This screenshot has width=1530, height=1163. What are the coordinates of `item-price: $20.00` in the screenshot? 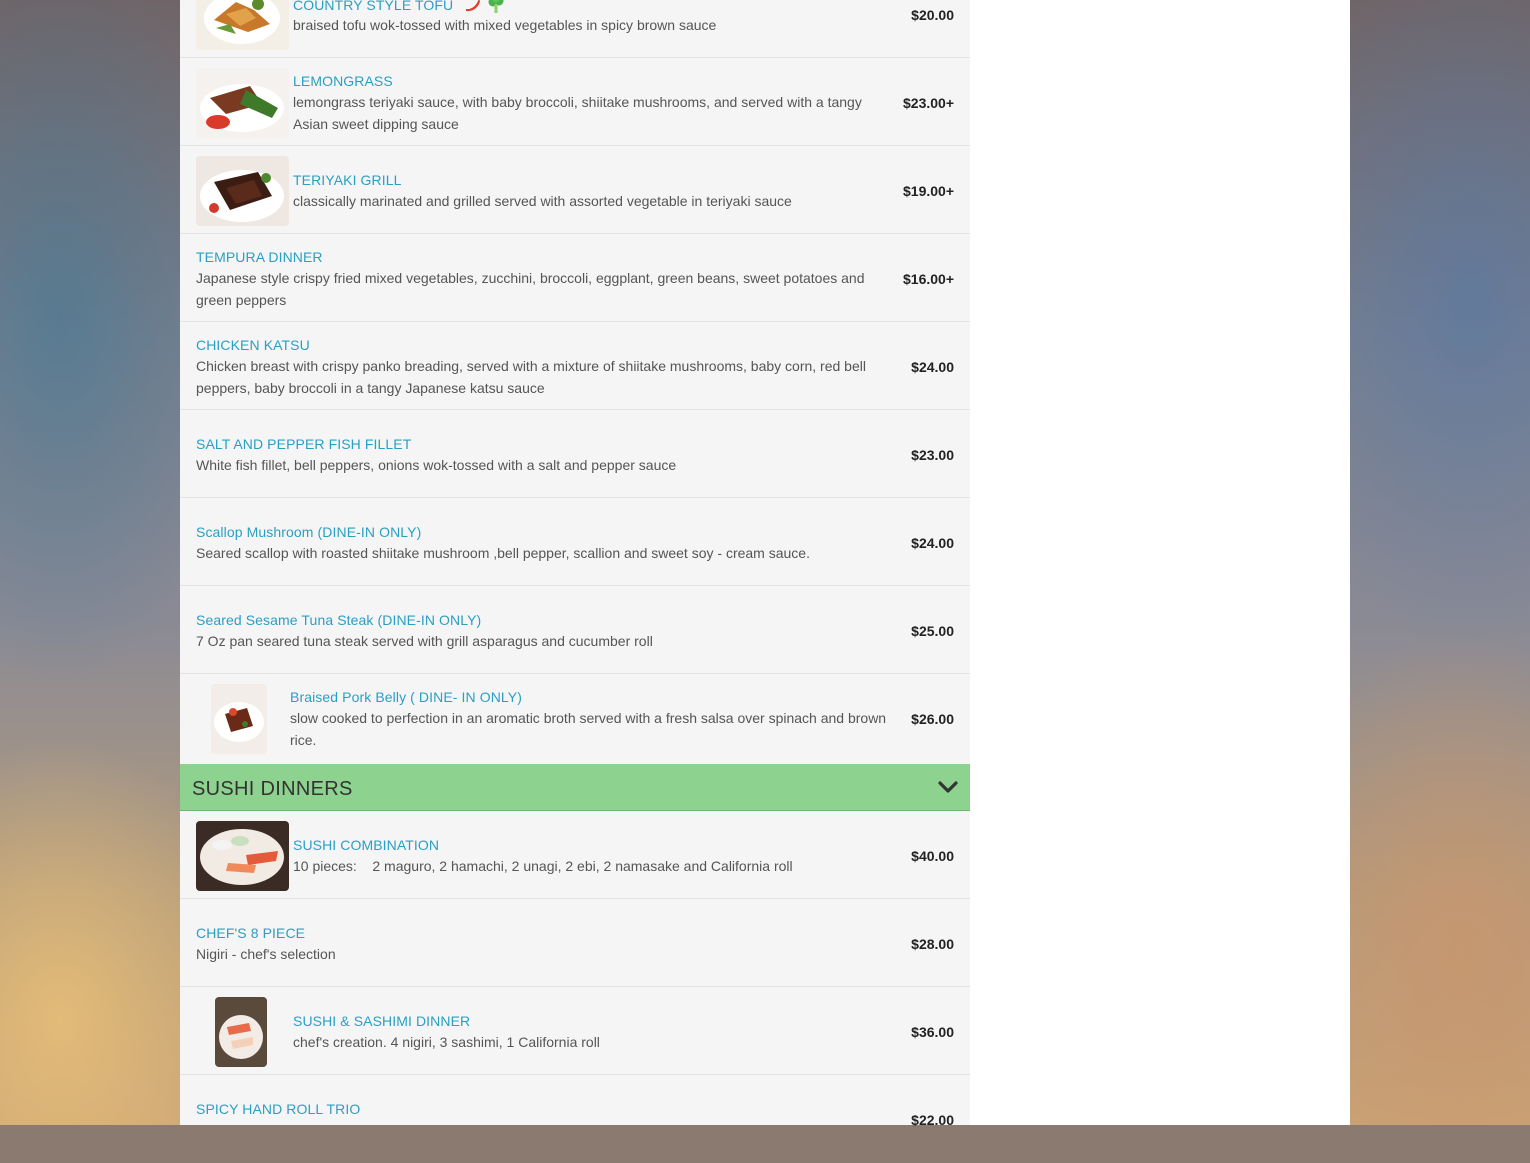 It's located at (932, 15).